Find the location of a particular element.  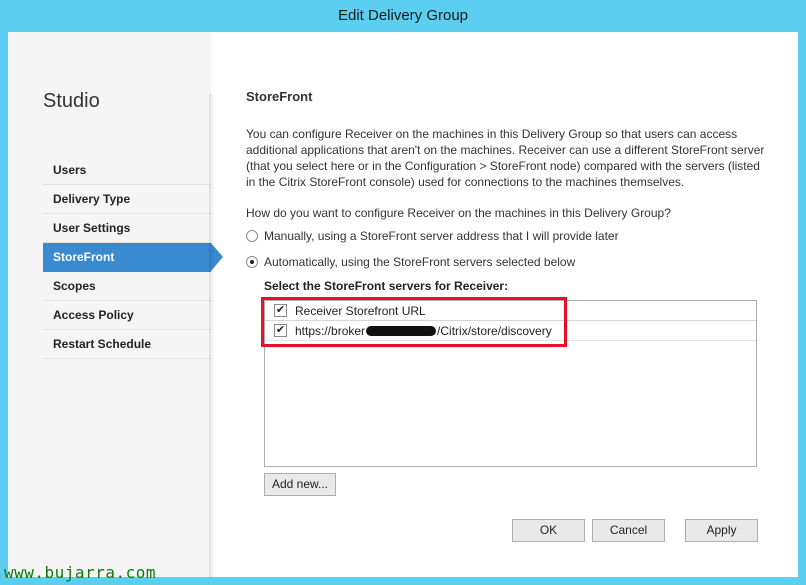

nav-item-user-settings: User Settings is located at coordinates (127, 228).